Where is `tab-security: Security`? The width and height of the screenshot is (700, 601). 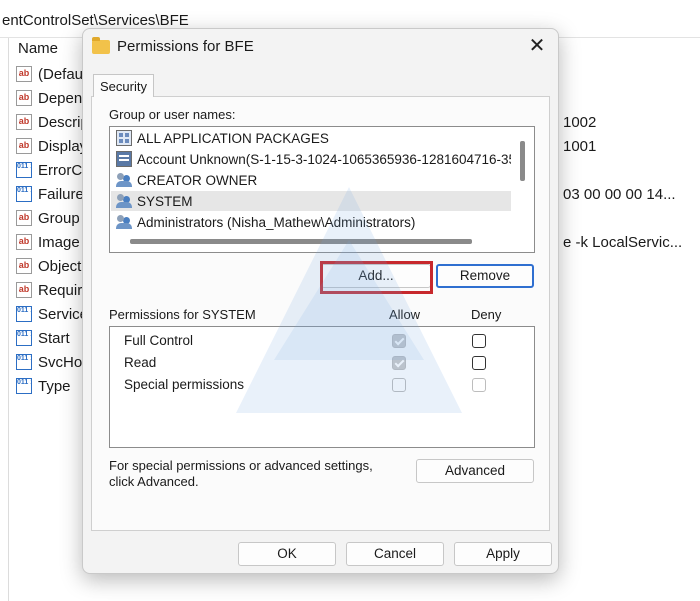 tab-security: Security is located at coordinates (123, 85).